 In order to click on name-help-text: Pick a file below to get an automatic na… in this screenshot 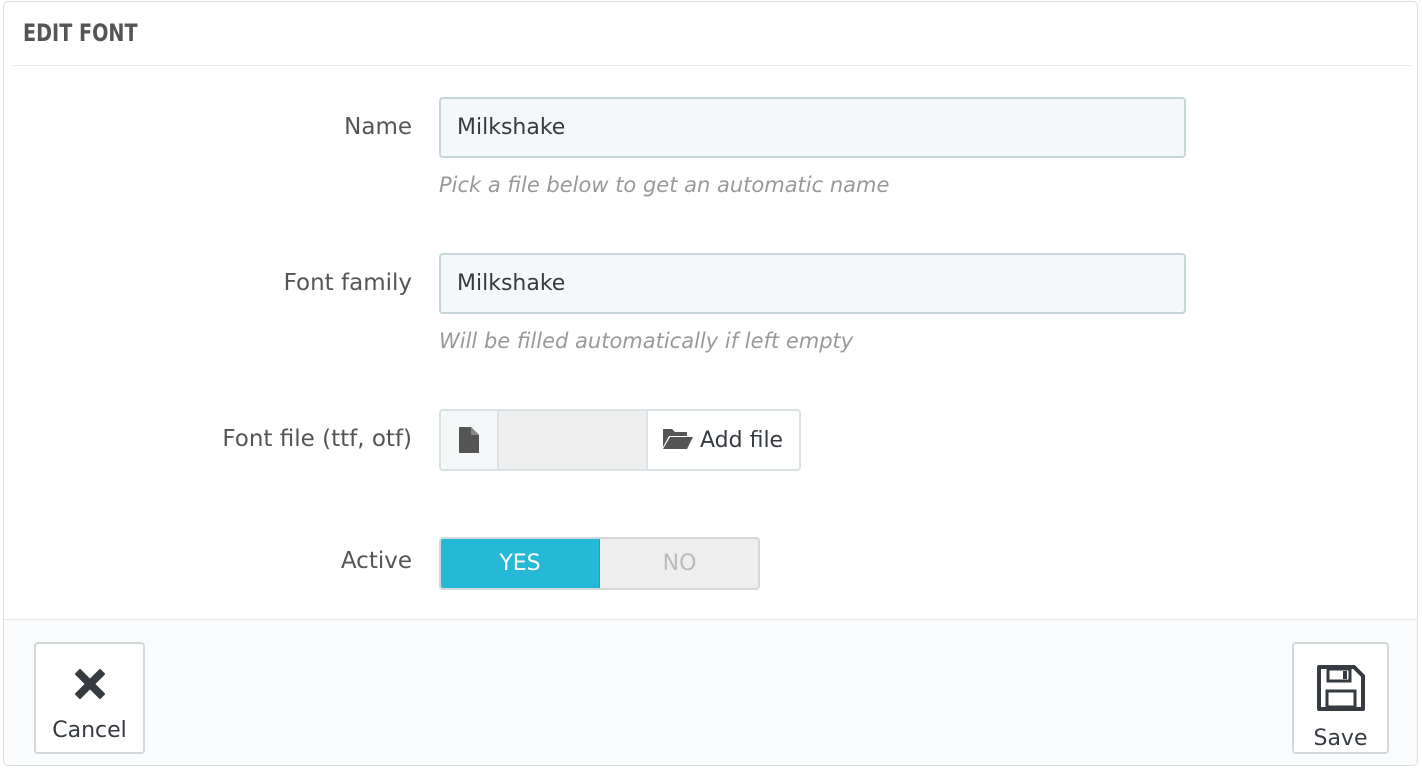, I will do `click(664, 185)`.